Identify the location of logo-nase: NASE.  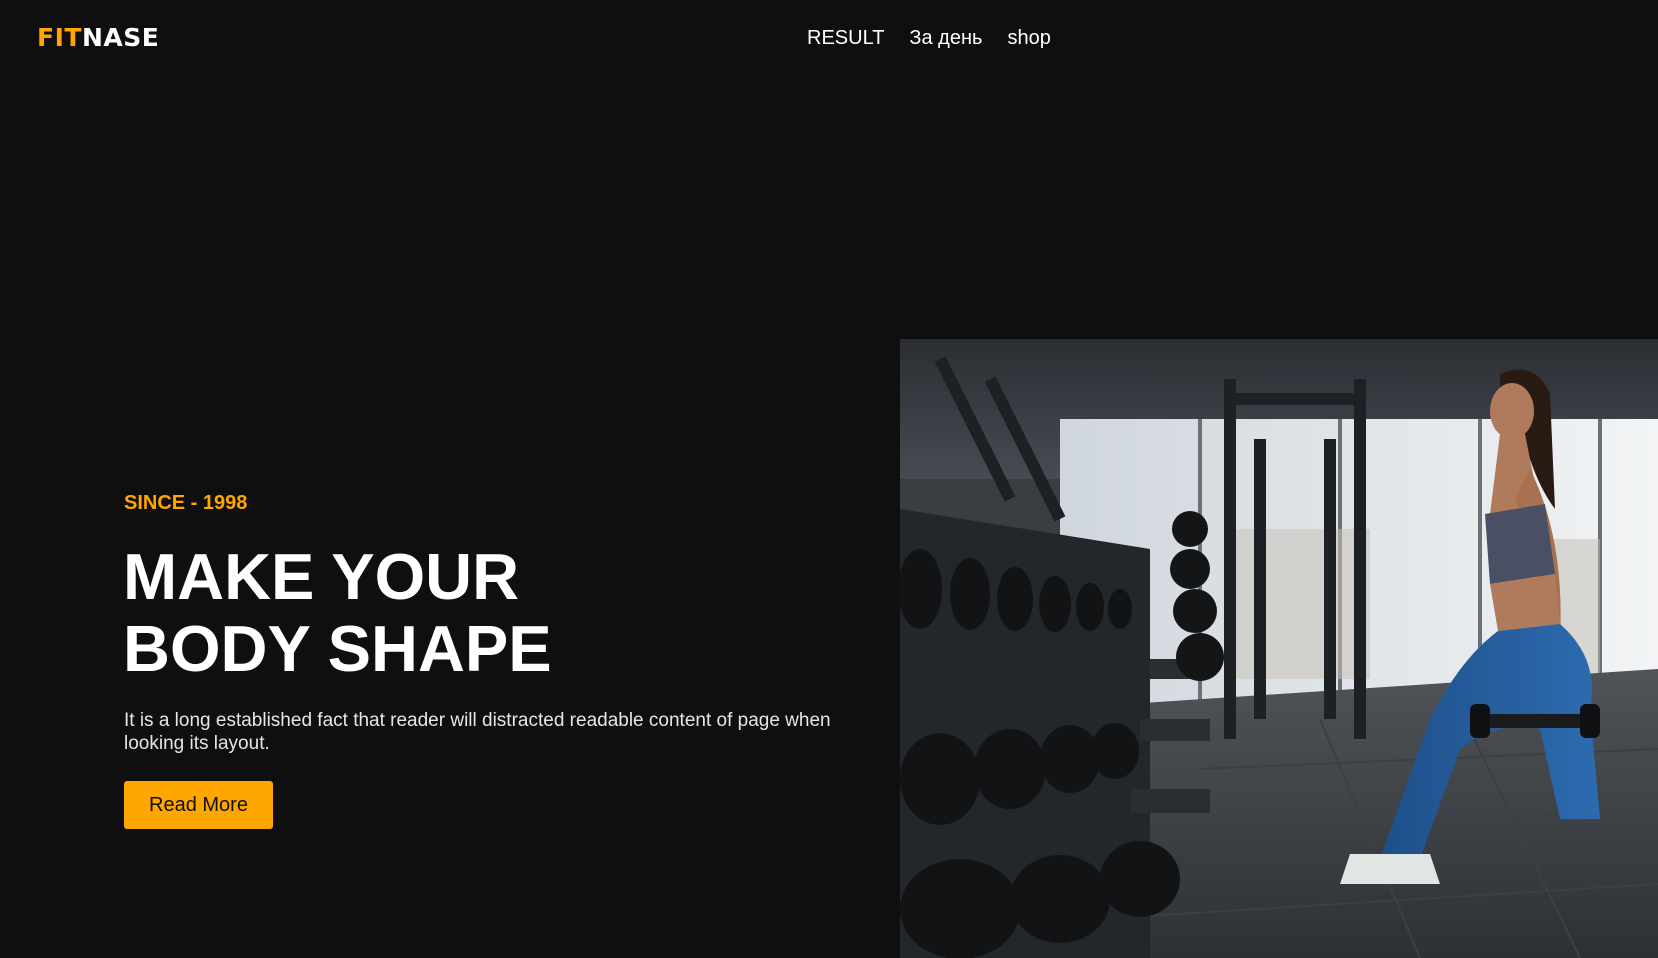
(120, 37).